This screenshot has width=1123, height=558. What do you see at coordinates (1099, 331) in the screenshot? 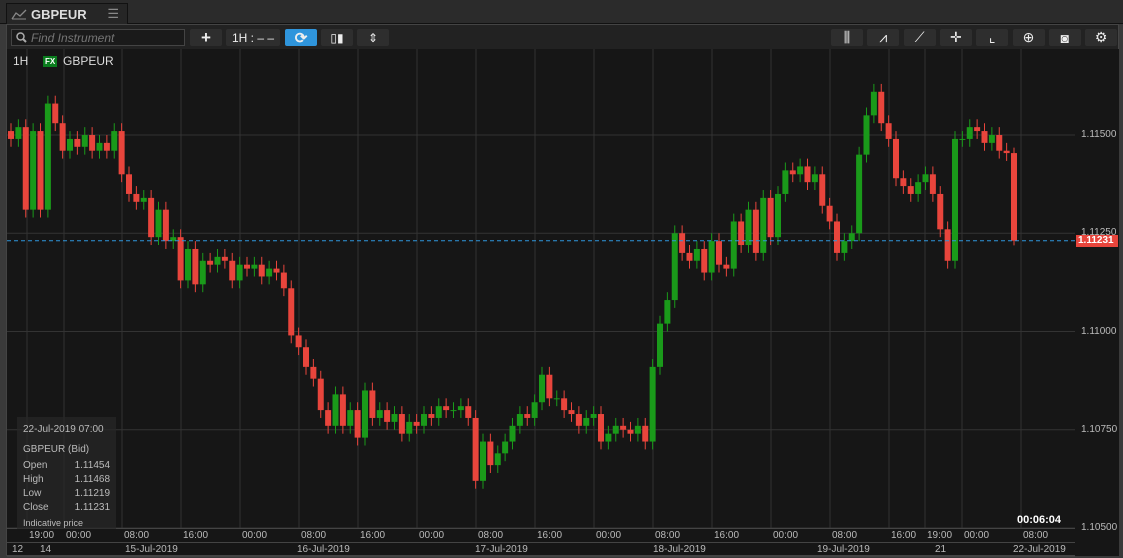
I see `price-tick: 1.11000` at bounding box center [1099, 331].